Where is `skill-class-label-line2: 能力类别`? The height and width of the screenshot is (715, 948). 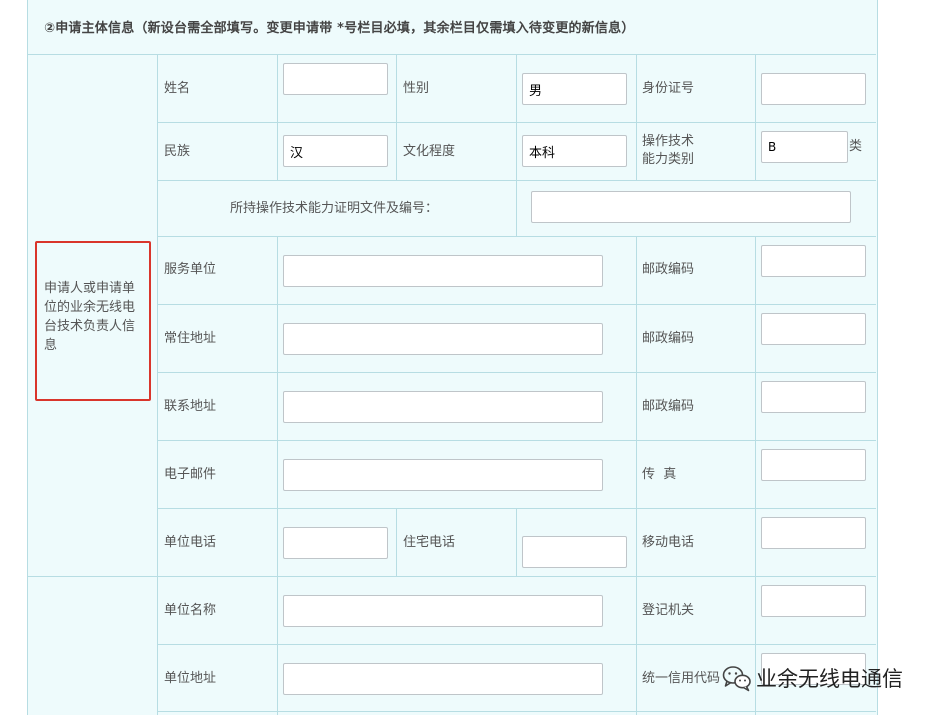 skill-class-label-line2: 能力类别 is located at coordinates (668, 159).